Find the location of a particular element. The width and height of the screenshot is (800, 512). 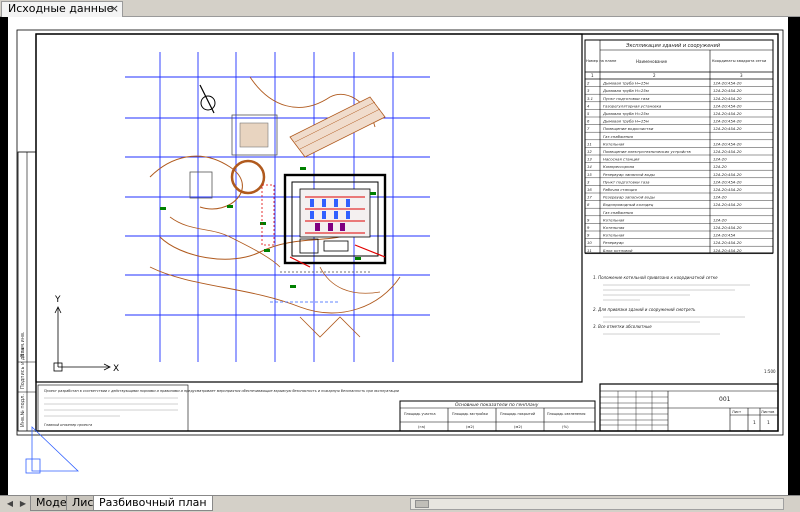

explication-row-name: Газорегуляторная установка is located at coordinates (632, 105).